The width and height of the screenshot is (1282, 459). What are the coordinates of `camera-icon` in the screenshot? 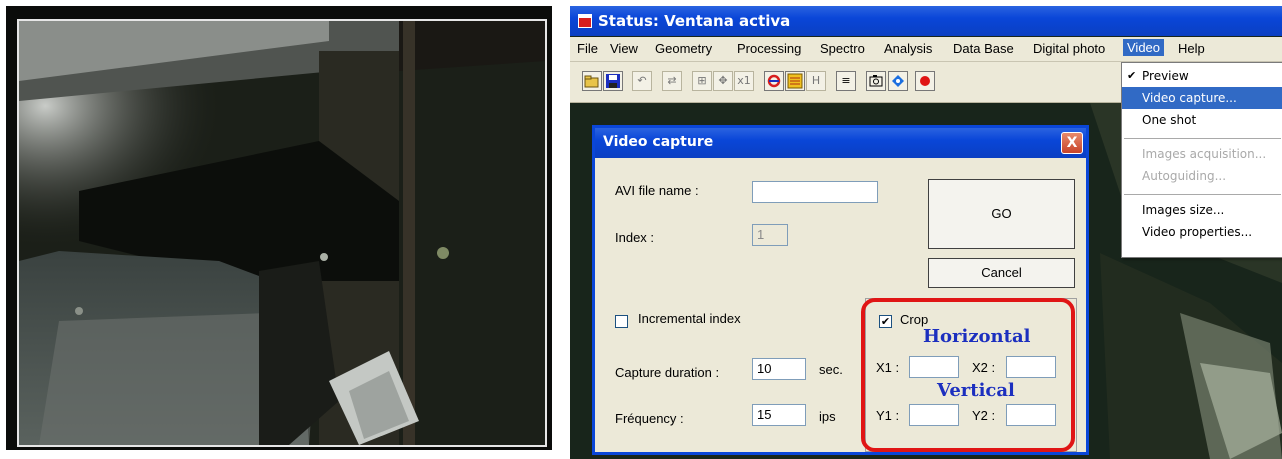 It's located at (876, 81).